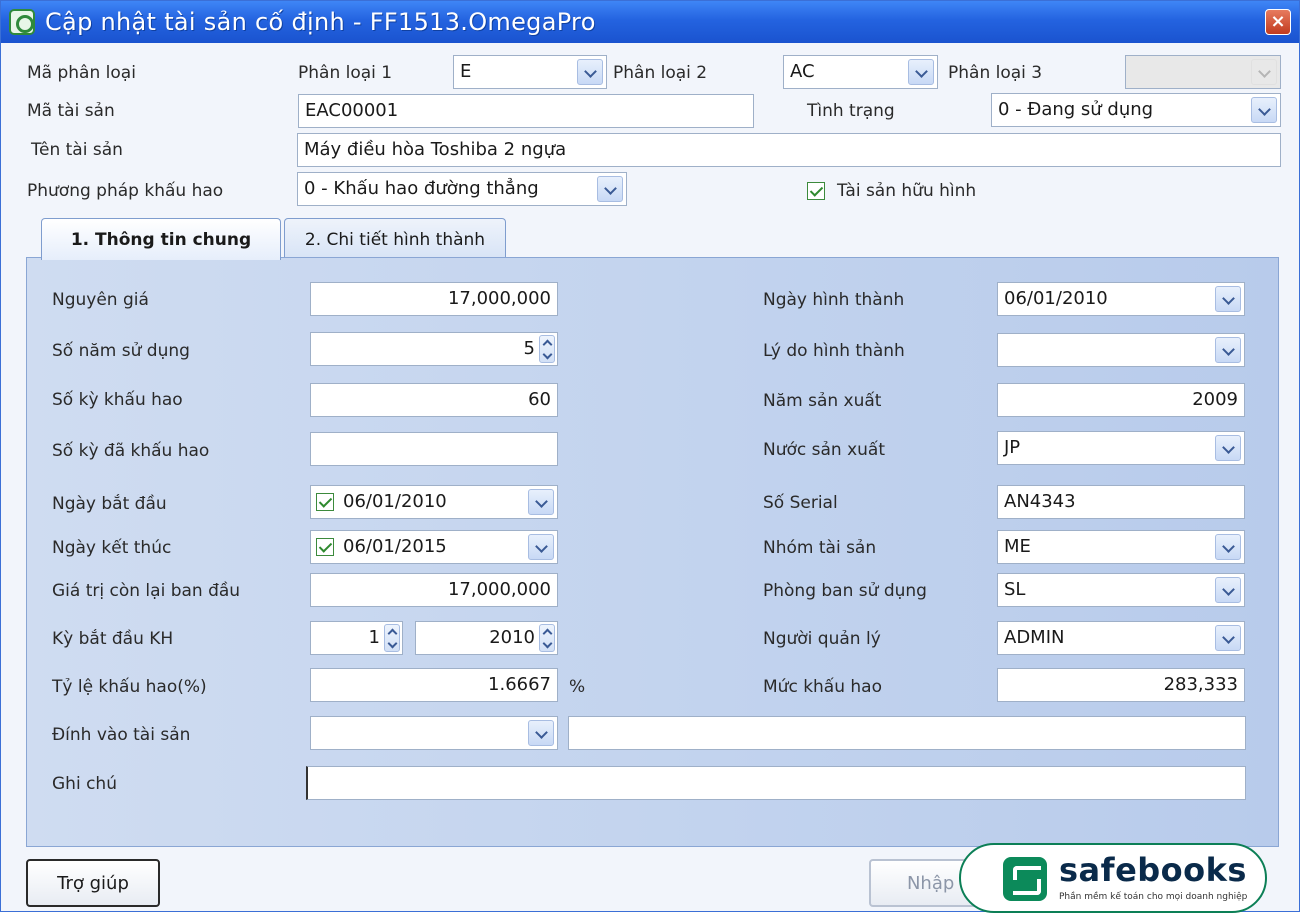 The image size is (1300, 913). What do you see at coordinates (395, 238) in the screenshot?
I see `tab-chi-tiet-hinh-thanh: 2. Chi tiết hình thành` at bounding box center [395, 238].